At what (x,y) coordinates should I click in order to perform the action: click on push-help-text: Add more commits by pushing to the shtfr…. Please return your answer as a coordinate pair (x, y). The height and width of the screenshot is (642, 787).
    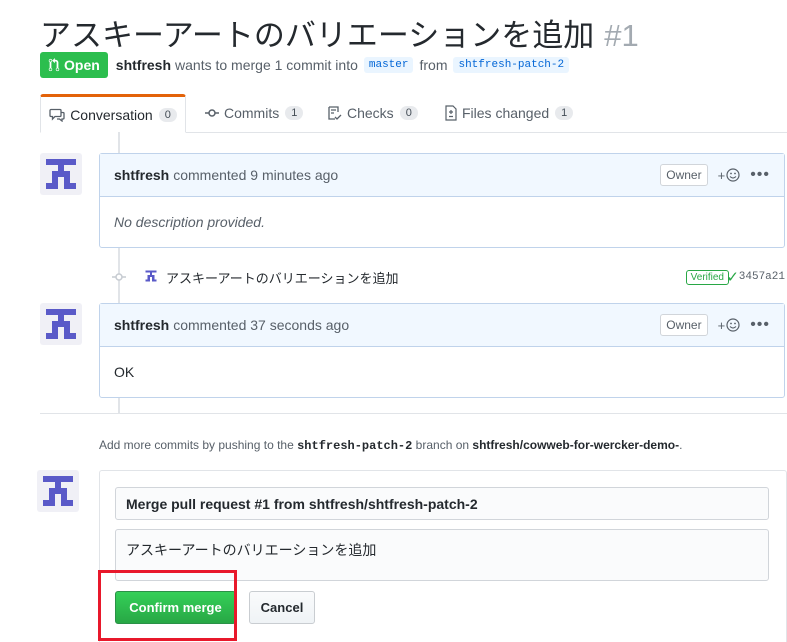
    Looking at the image, I should click on (390, 445).